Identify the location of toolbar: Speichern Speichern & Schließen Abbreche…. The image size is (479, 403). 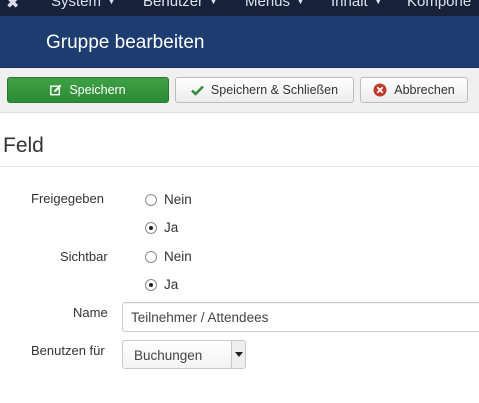
(239, 90).